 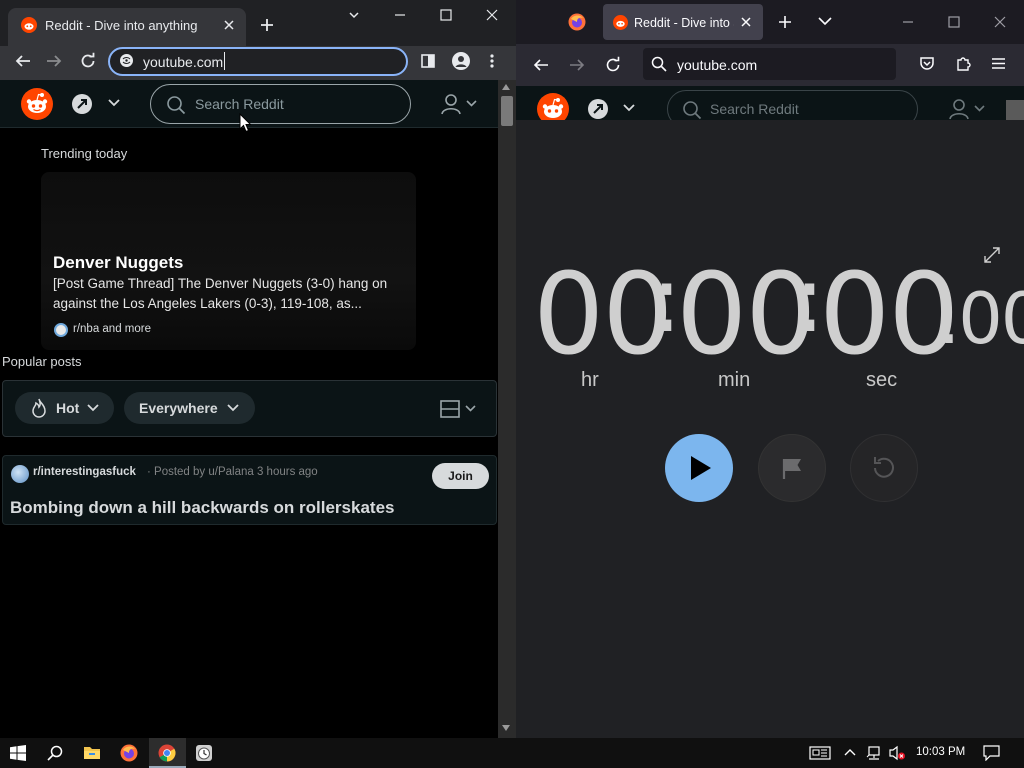 What do you see at coordinates (126, 60) in the screenshot?
I see `site-info-icon` at bounding box center [126, 60].